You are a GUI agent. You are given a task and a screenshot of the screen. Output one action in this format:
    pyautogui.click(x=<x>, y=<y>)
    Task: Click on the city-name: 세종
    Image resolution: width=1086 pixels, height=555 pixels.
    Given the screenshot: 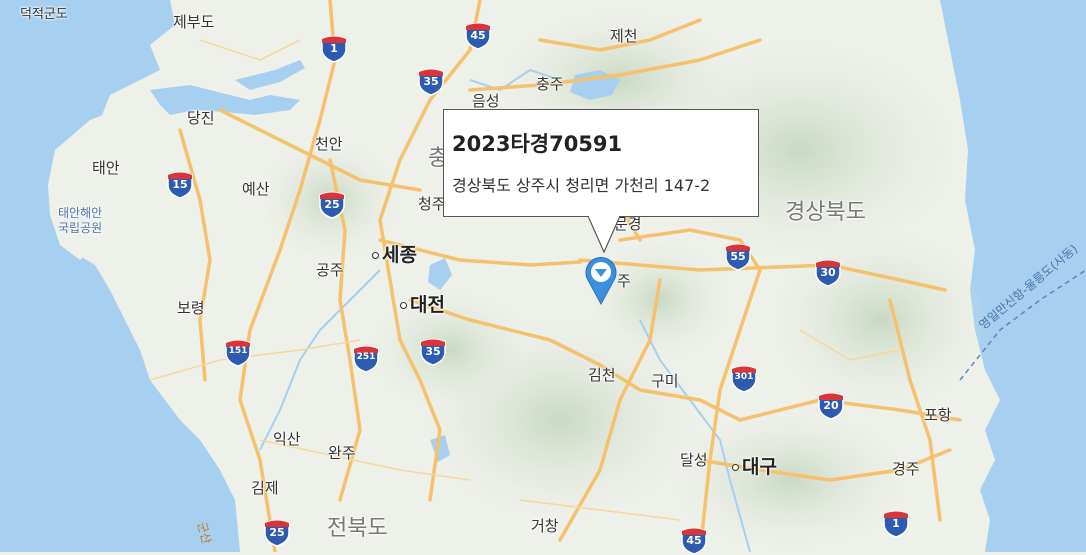 What is the action you would take?
    pyautogui.click(x=399, y=255)
    